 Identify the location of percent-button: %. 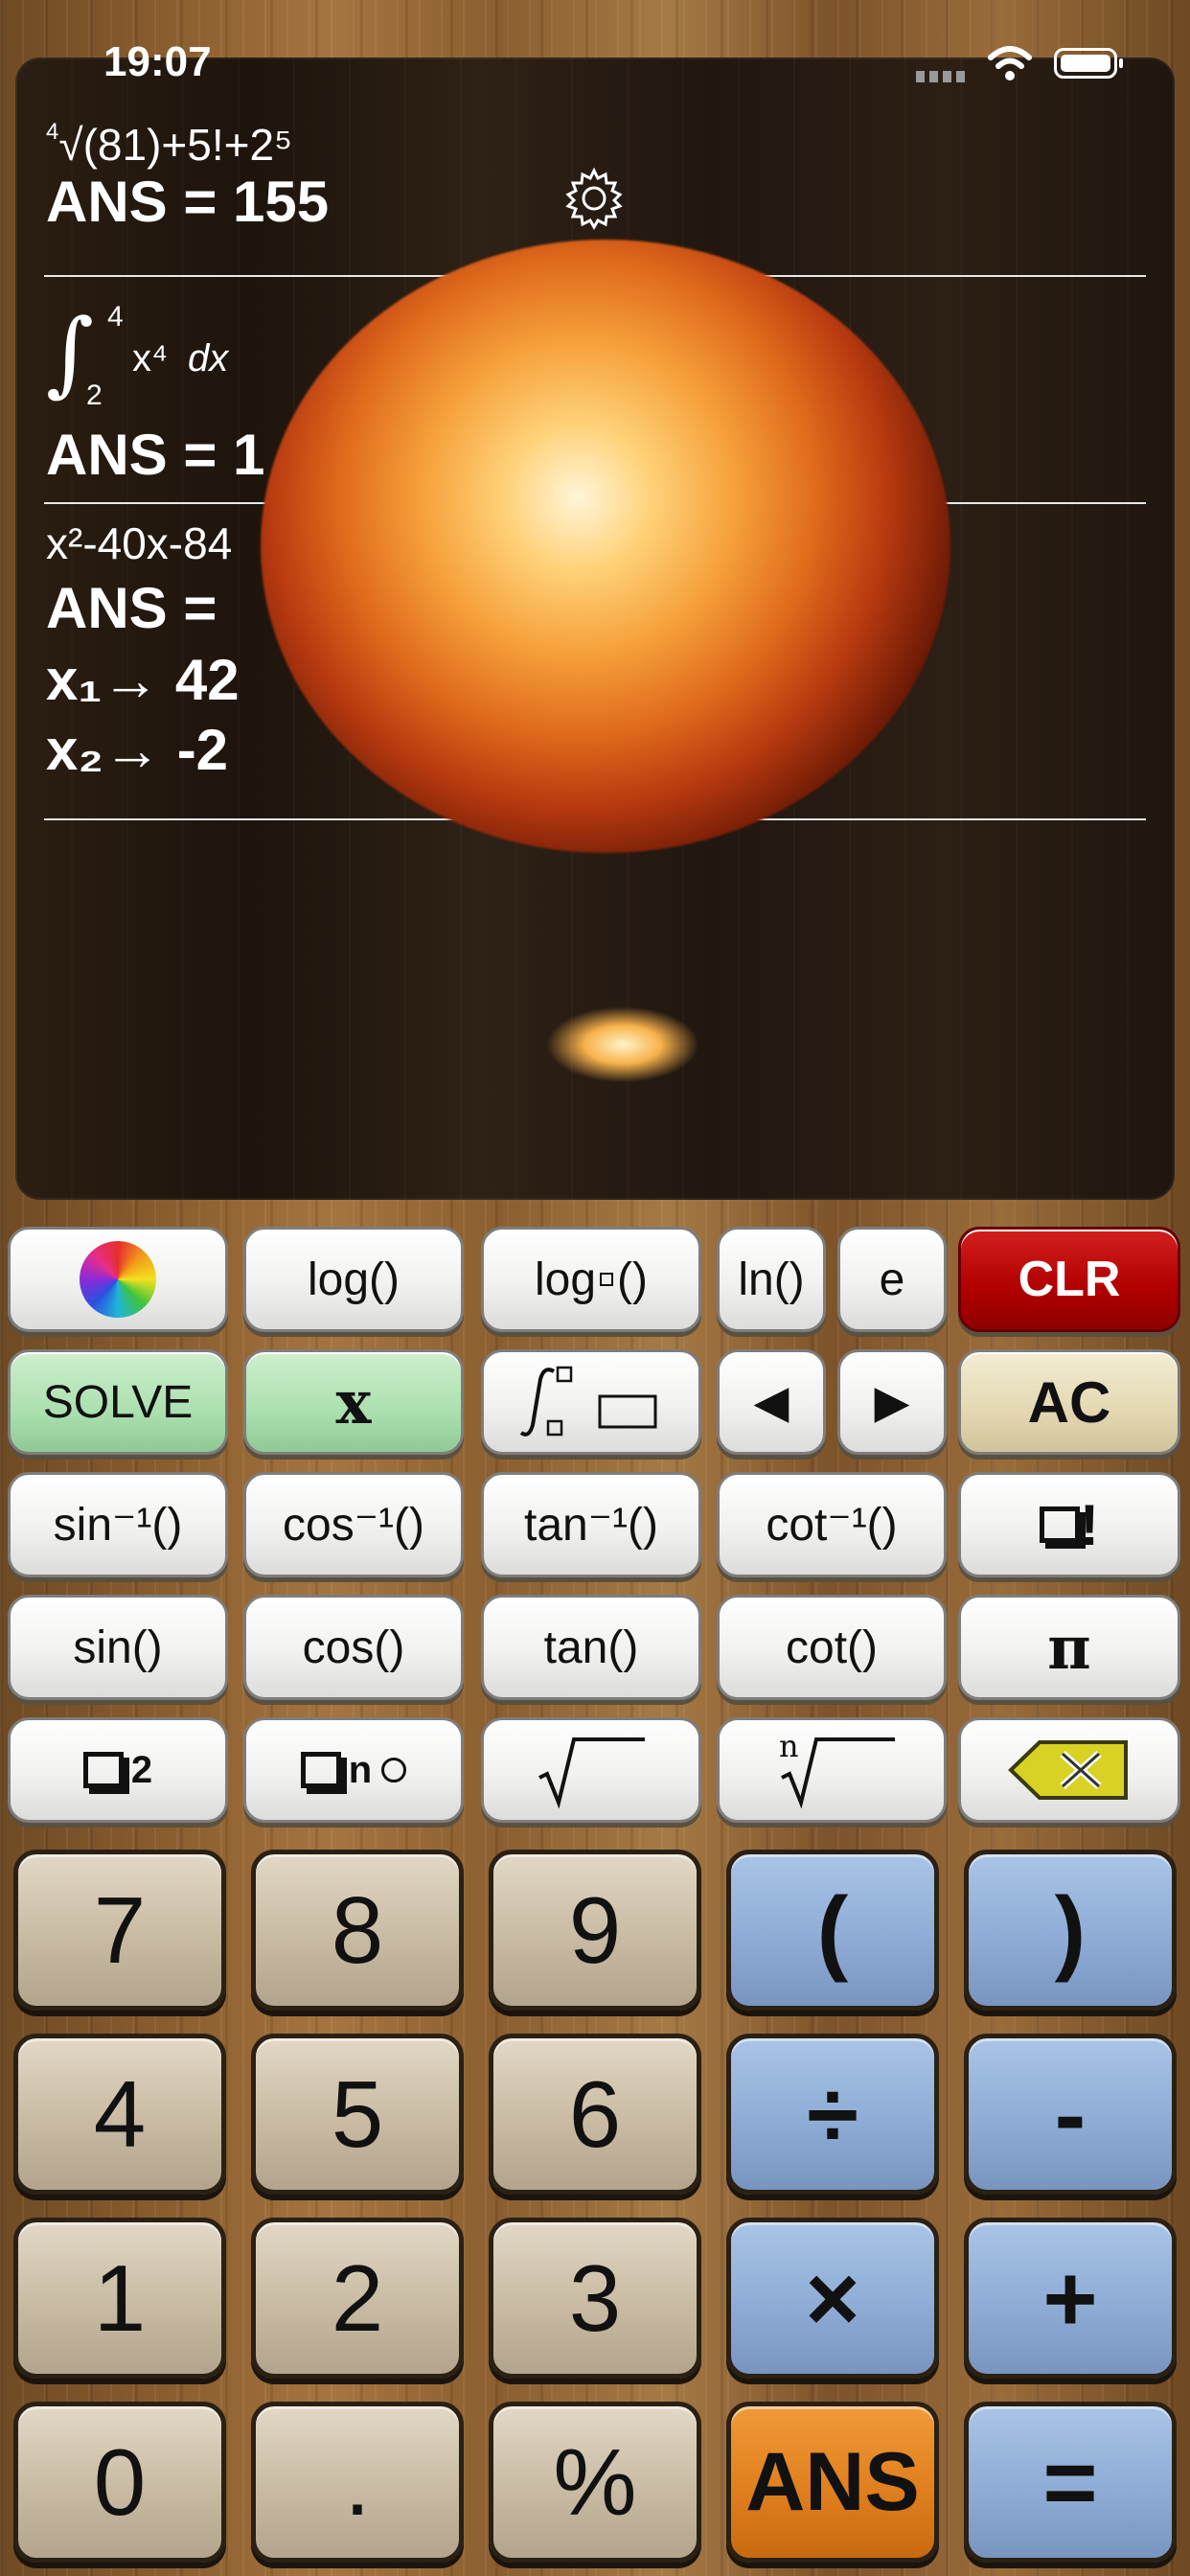
(595, 2482).